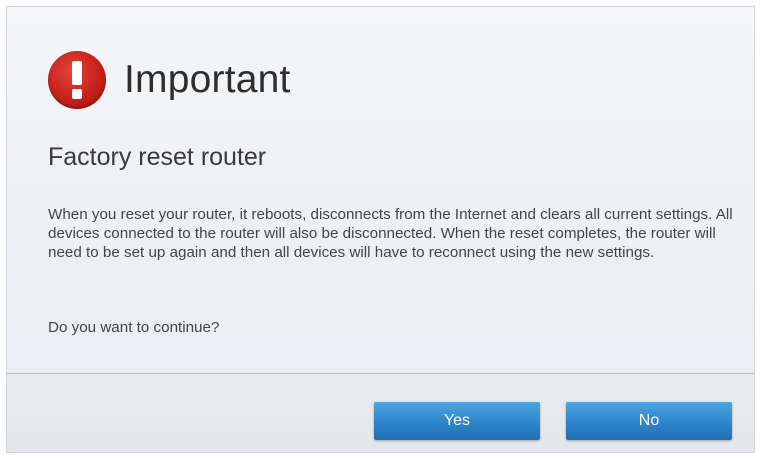 This screenshot has width=761, height=459. I want to click on no-button: No, so click(649, 421).